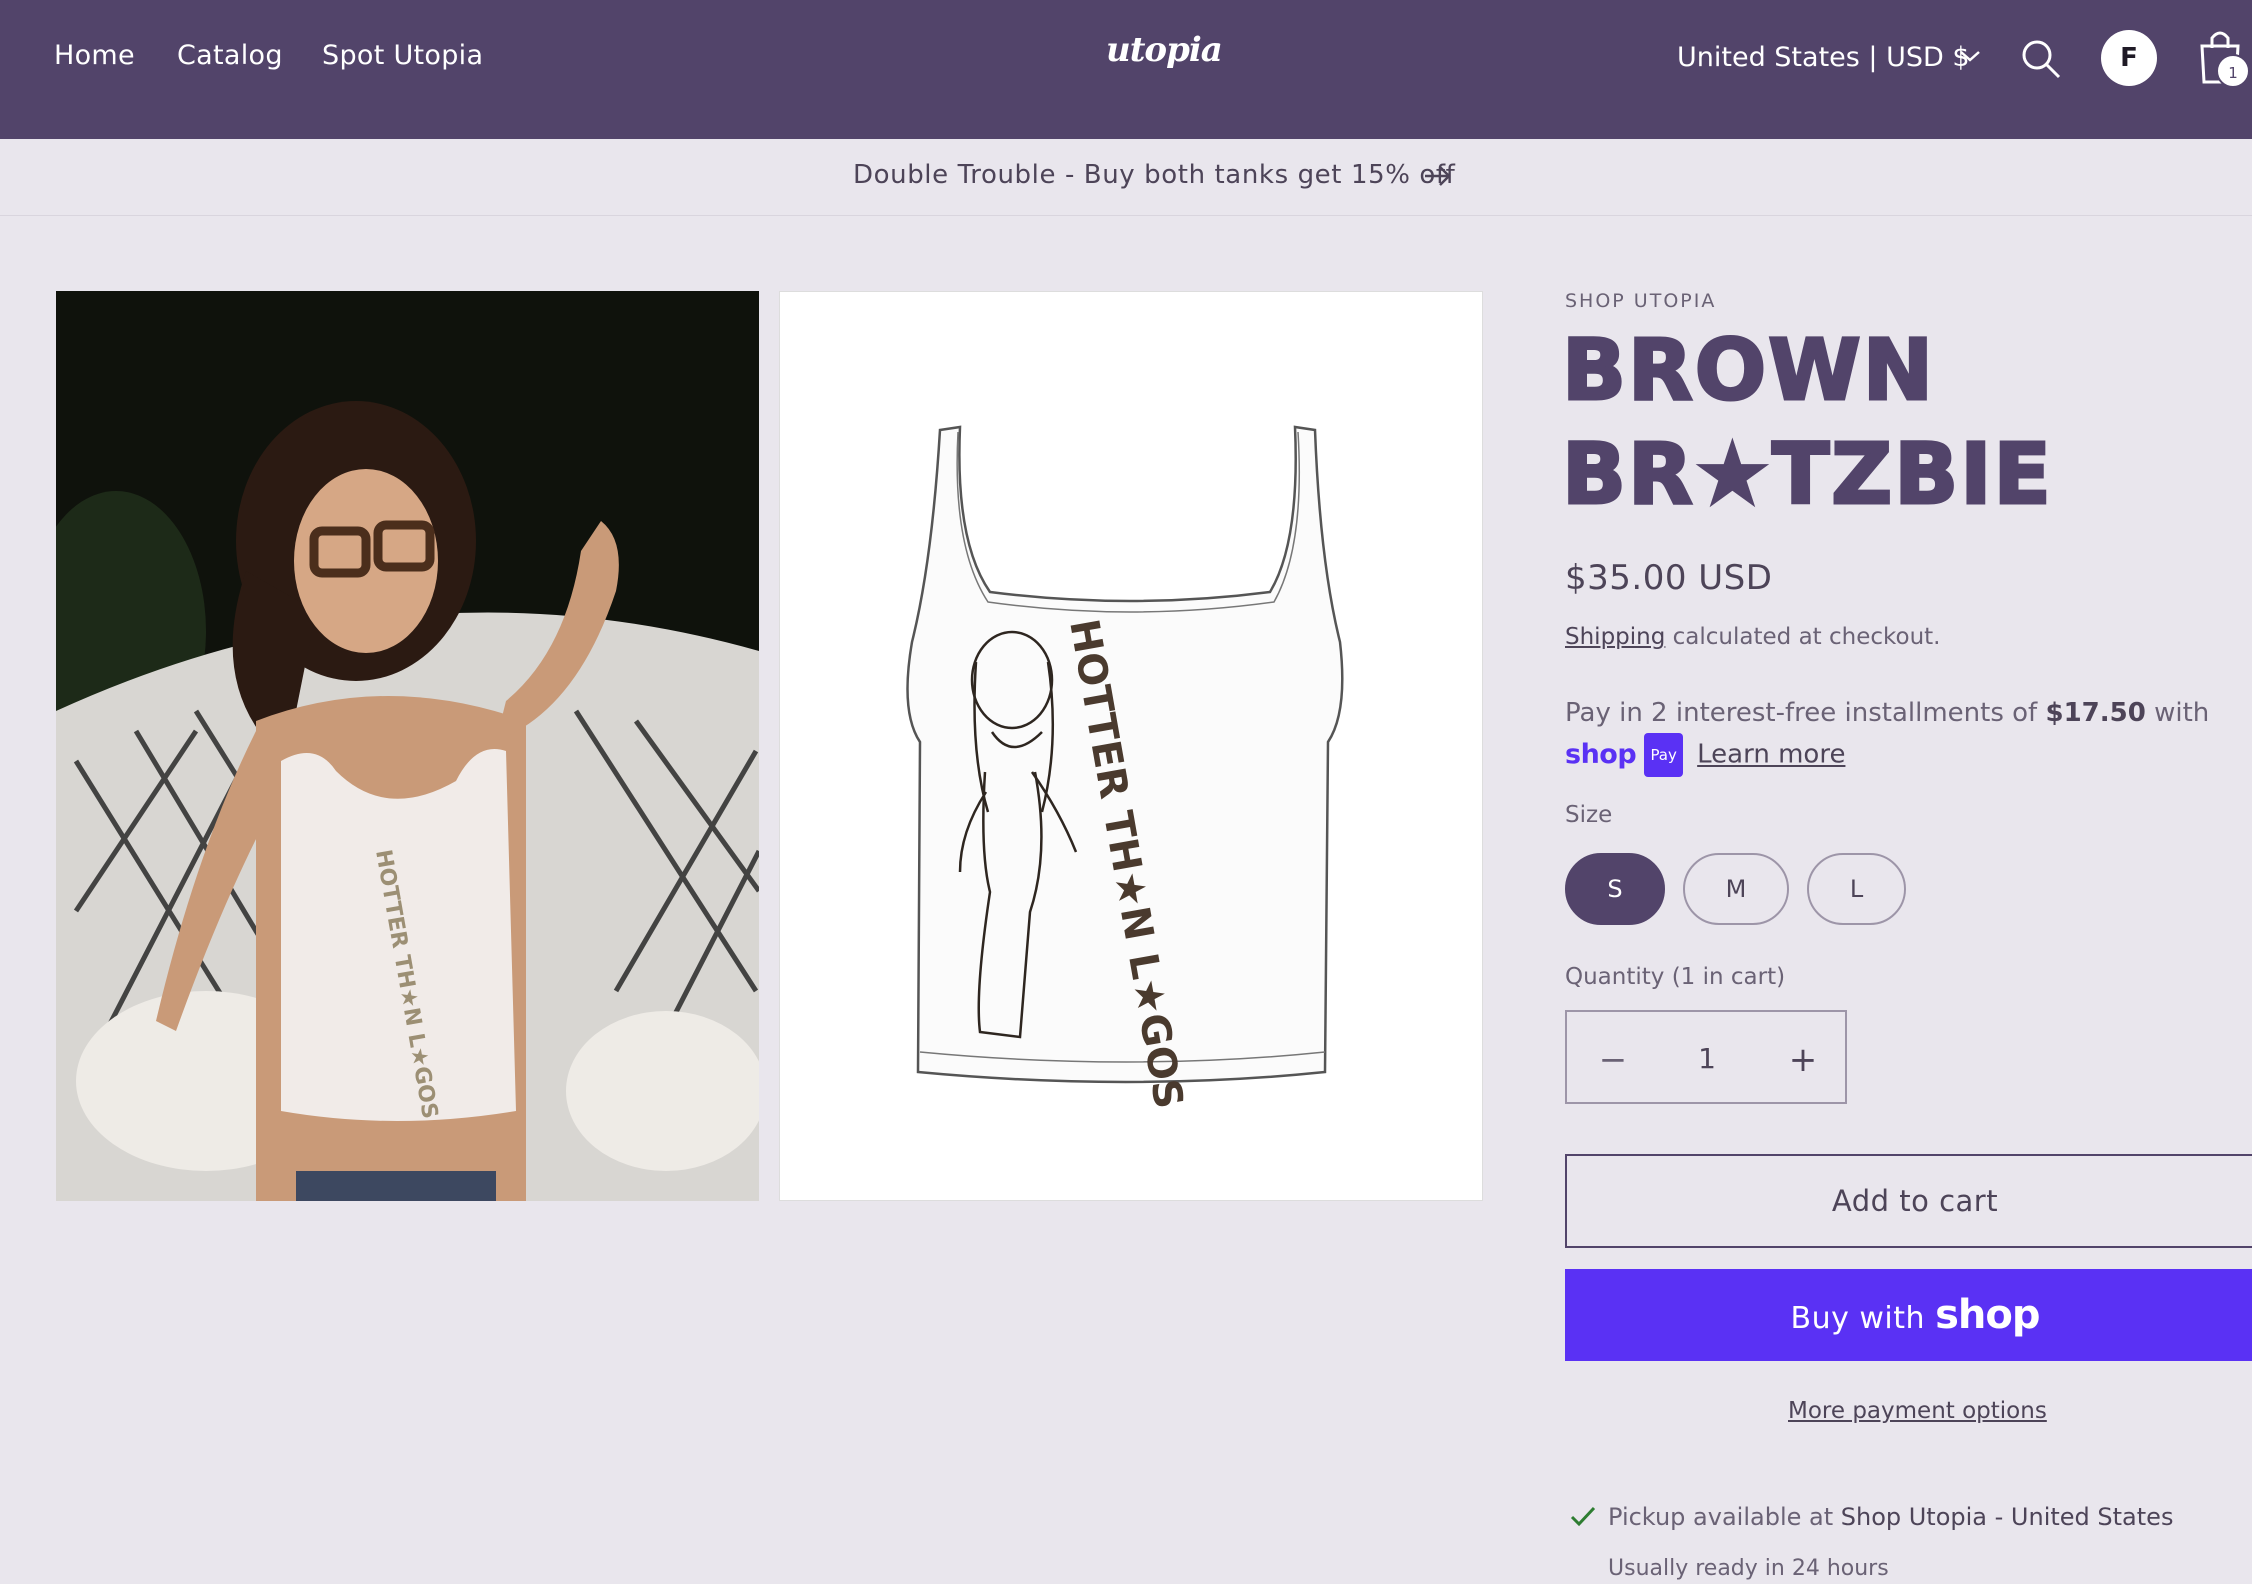 This screenshot has width=2252, height=1584. I want to click on learn-more-link: Learn more, so click(1771, 755).